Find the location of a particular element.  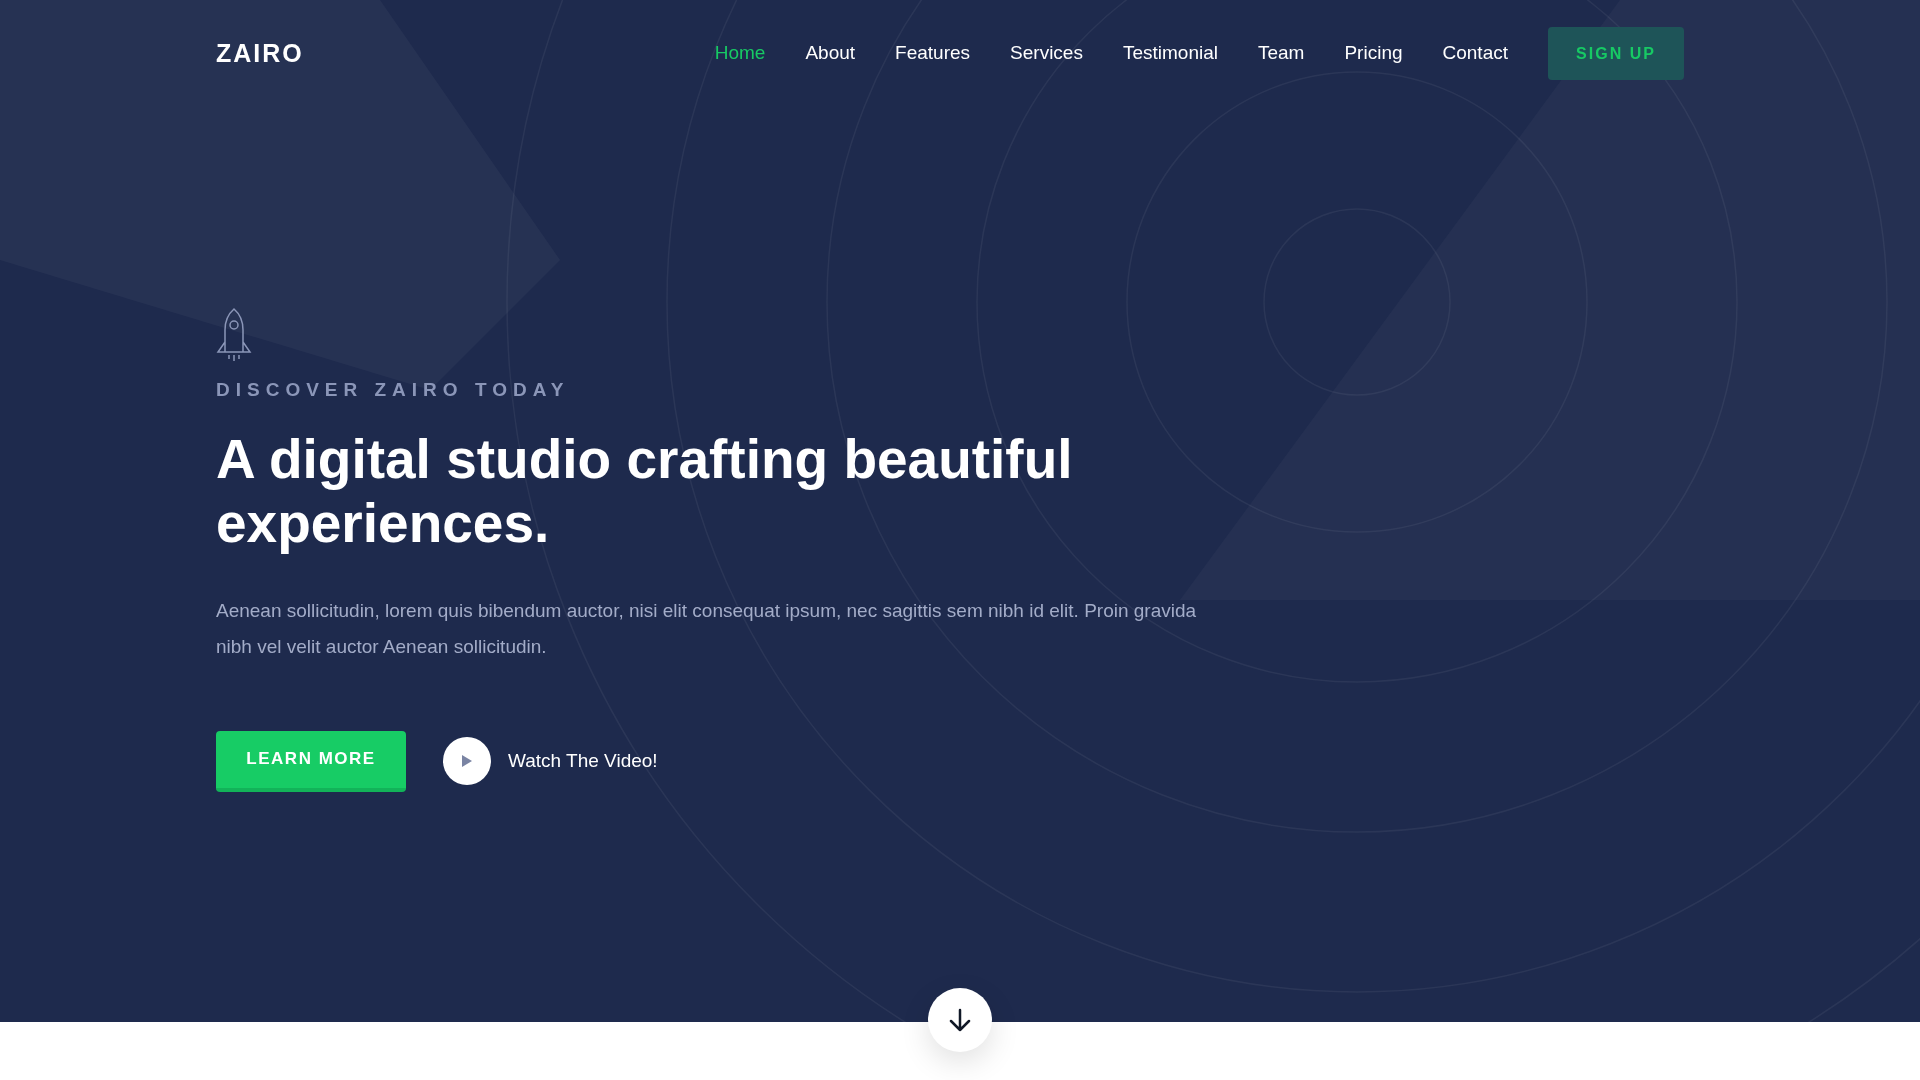

logo: ZAIRO is located at coordinates (260, 53).